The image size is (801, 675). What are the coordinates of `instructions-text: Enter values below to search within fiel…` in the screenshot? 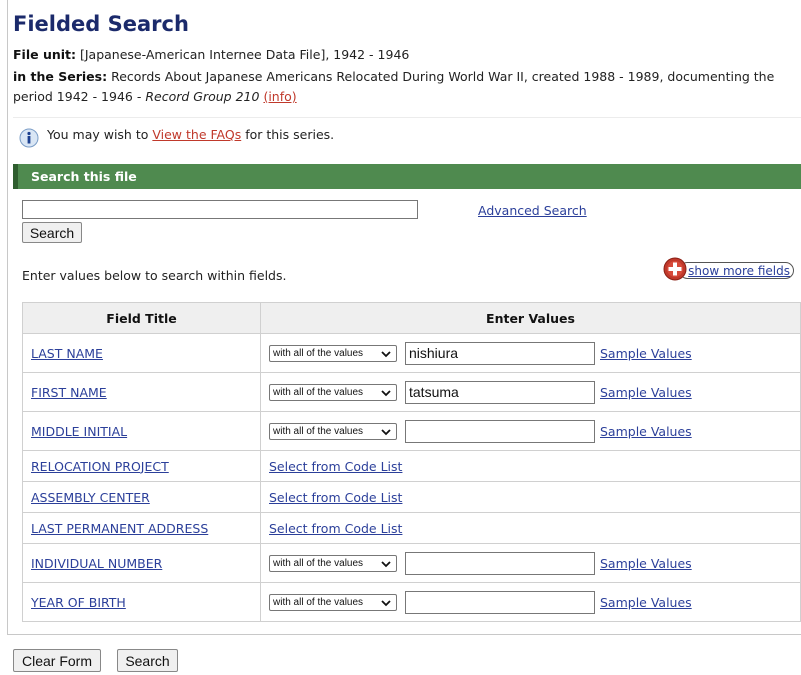 It's located at (154, 275).